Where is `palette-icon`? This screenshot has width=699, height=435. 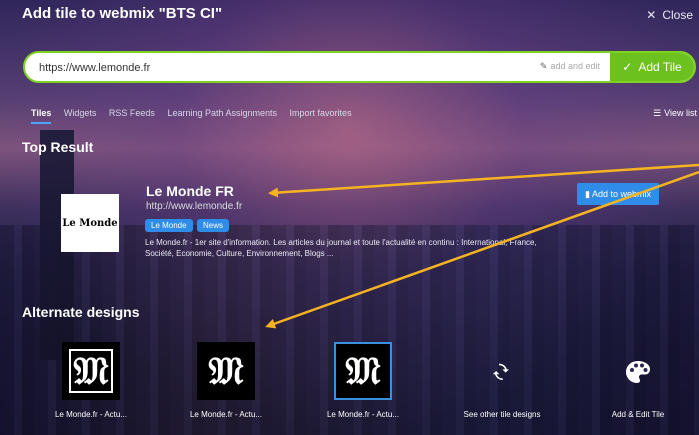 palette-icon is located at coordinates (638, 372).